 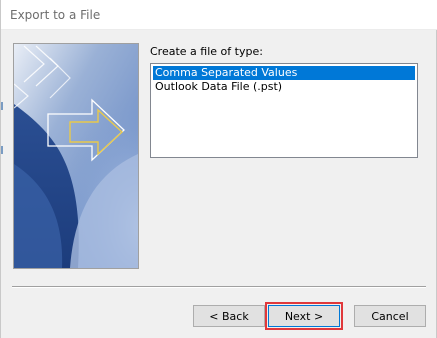 I want to click on list-item-csv: Comma Separated Values, so click(x=284, y=73).